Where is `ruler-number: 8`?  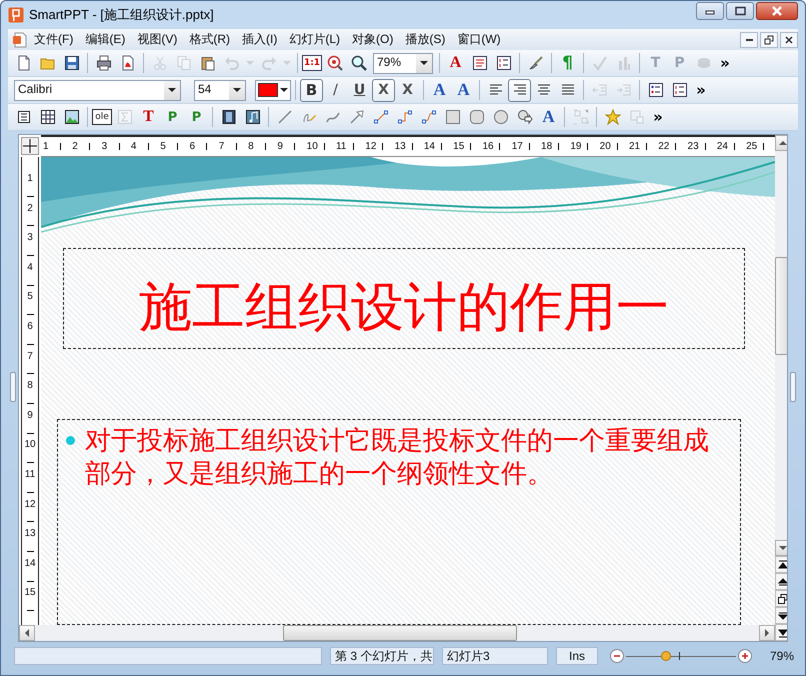
ruler-number: 8 is located at coordinates (30, 386).